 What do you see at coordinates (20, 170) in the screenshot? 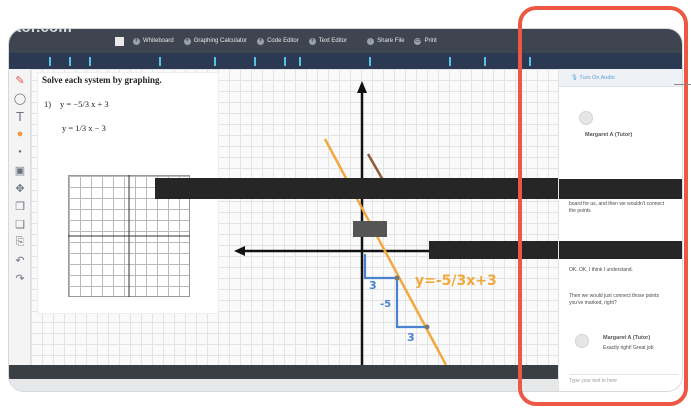
I see `image-icon: ▣` at bounding box center [20, 170].